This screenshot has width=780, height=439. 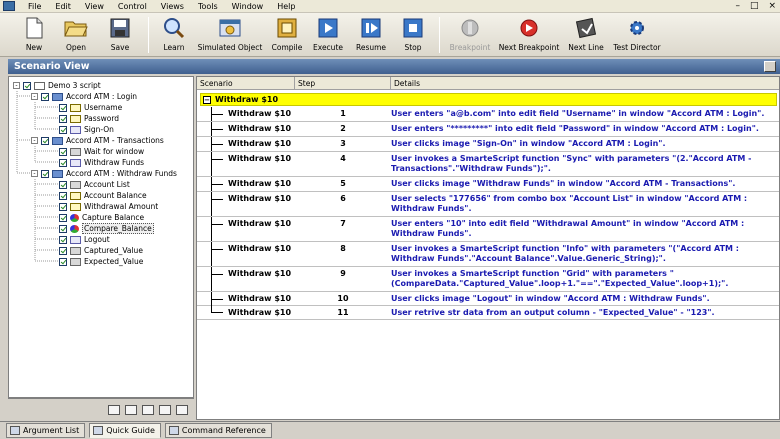 What do you see at coordinates (46, 430) in the screenshot?
I see `tab-argument-list: Argument List` at bounding box center [46, 430].